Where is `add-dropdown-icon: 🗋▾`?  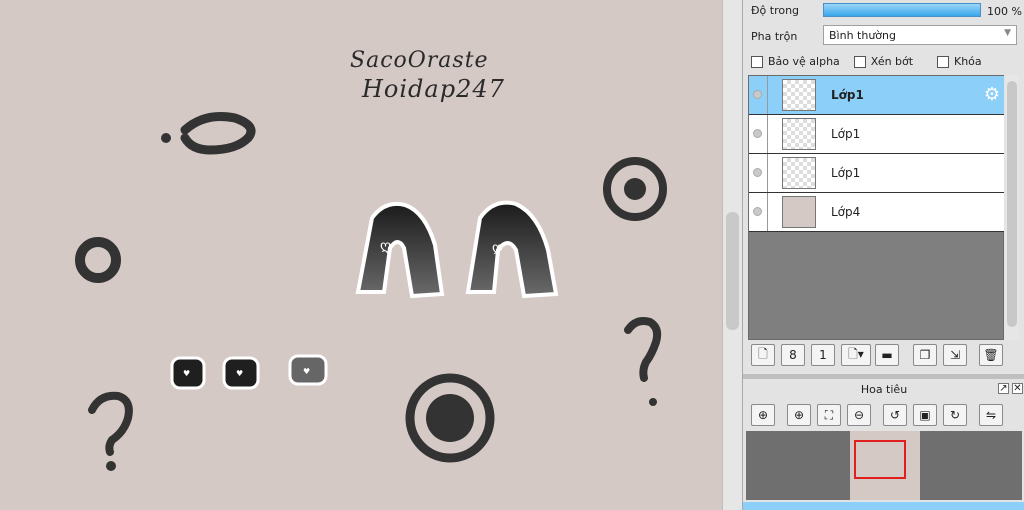
add-dropdown-icon: 🗋▾ is located at coordinates (856, 353).